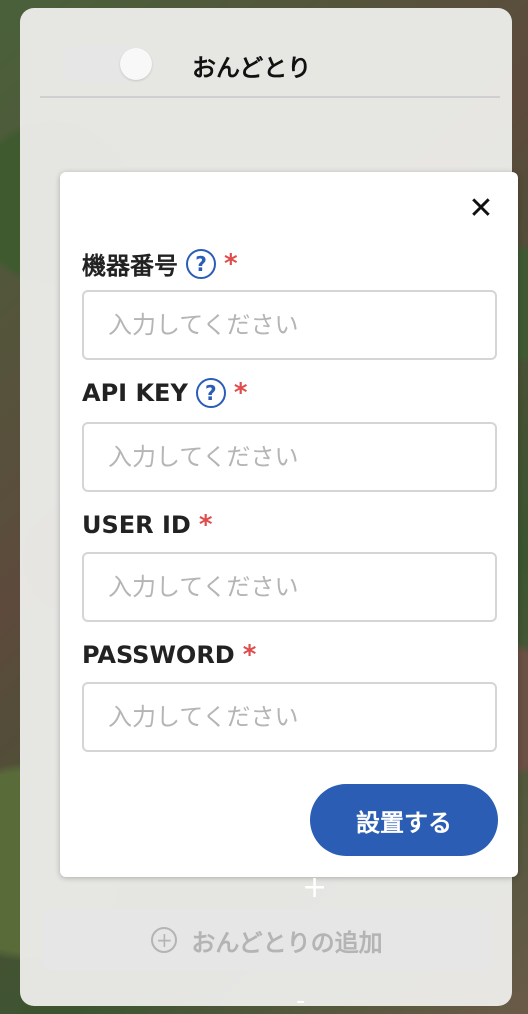 The image size is (528, 1014). Describe the element at coordinates (289, 325) in the screenshot. I see `device-number-input` at that location.